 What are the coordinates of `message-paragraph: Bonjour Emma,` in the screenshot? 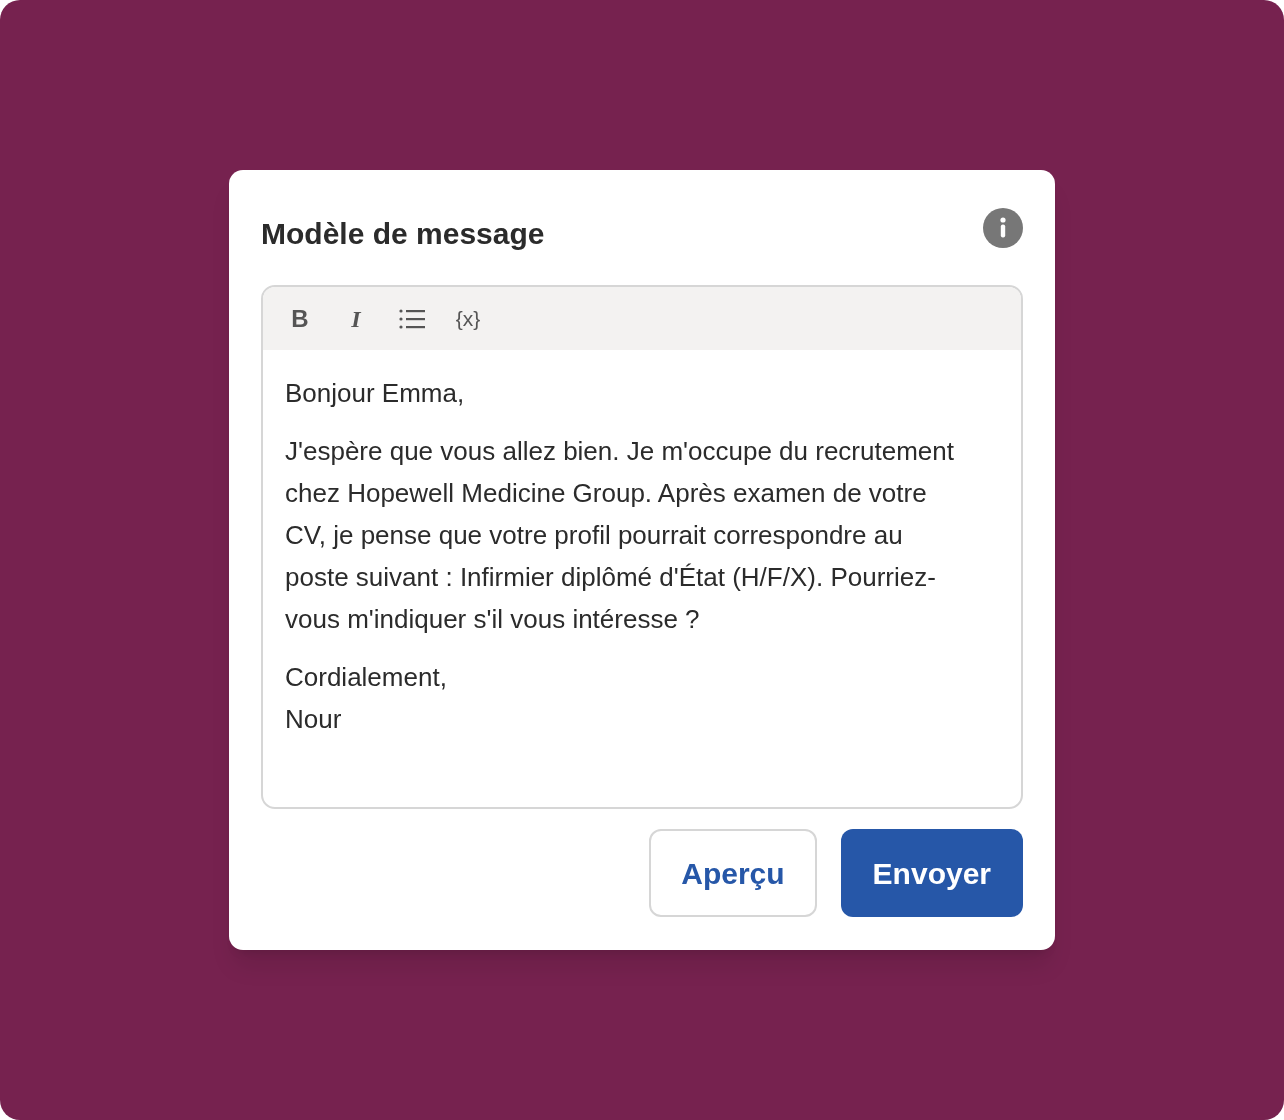 It's located at (375, 393).